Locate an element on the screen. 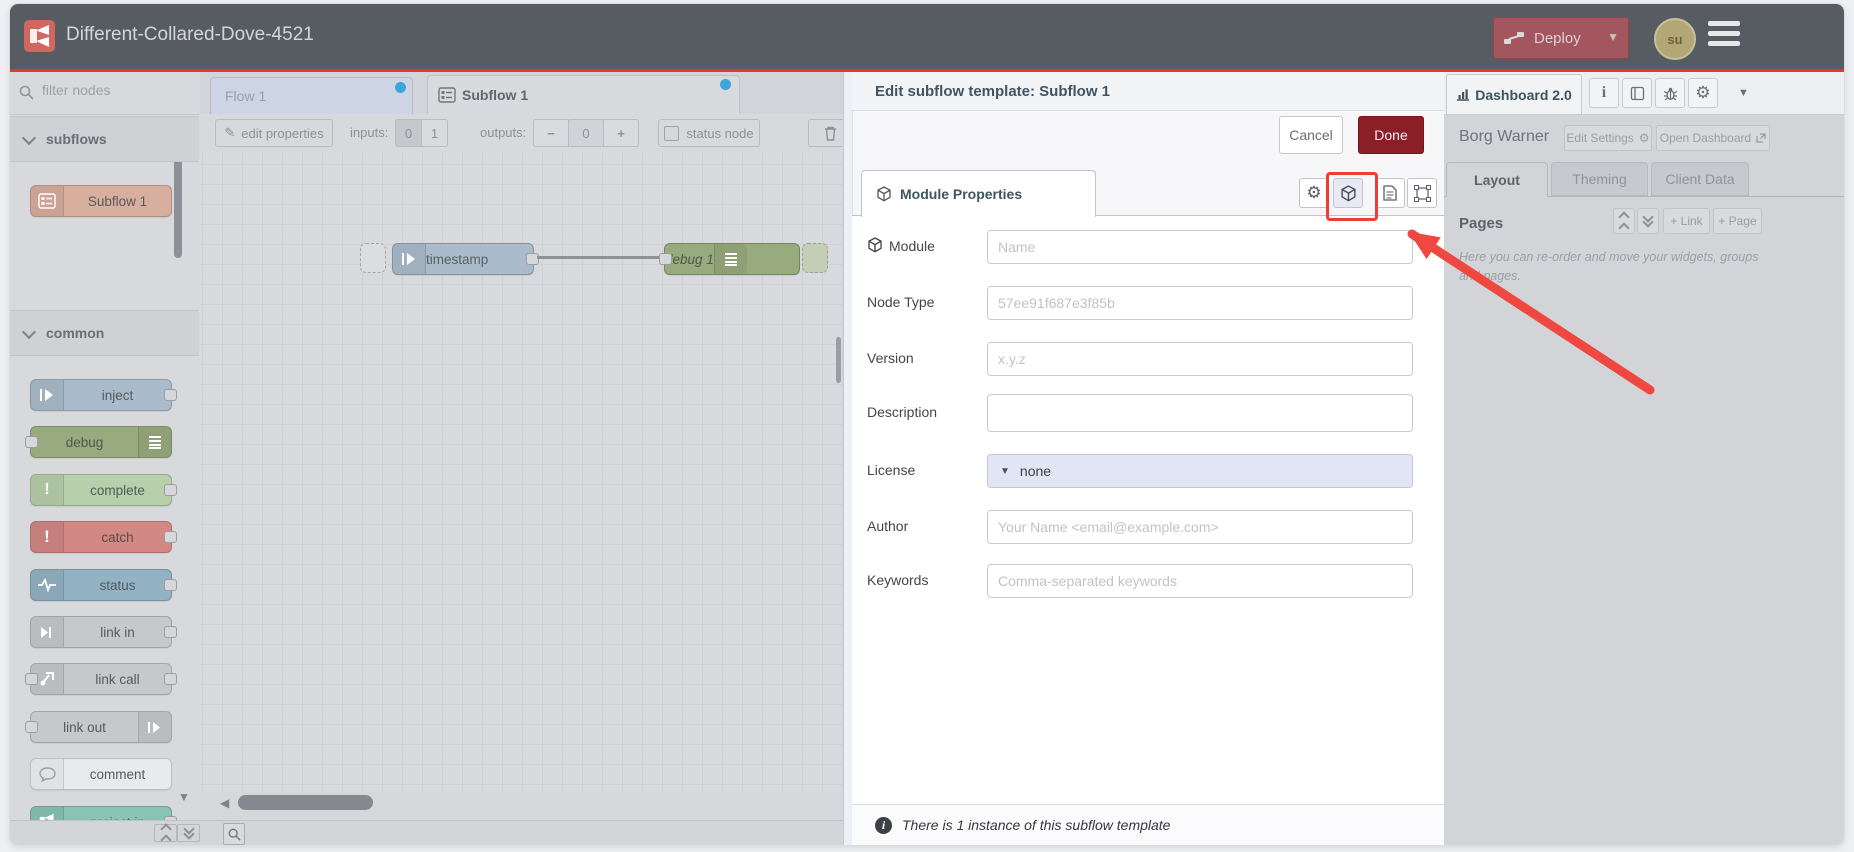 The width and height of the screenshot is (1854, 852). node-type-label: Node Type is located at coordinates (901, 302).